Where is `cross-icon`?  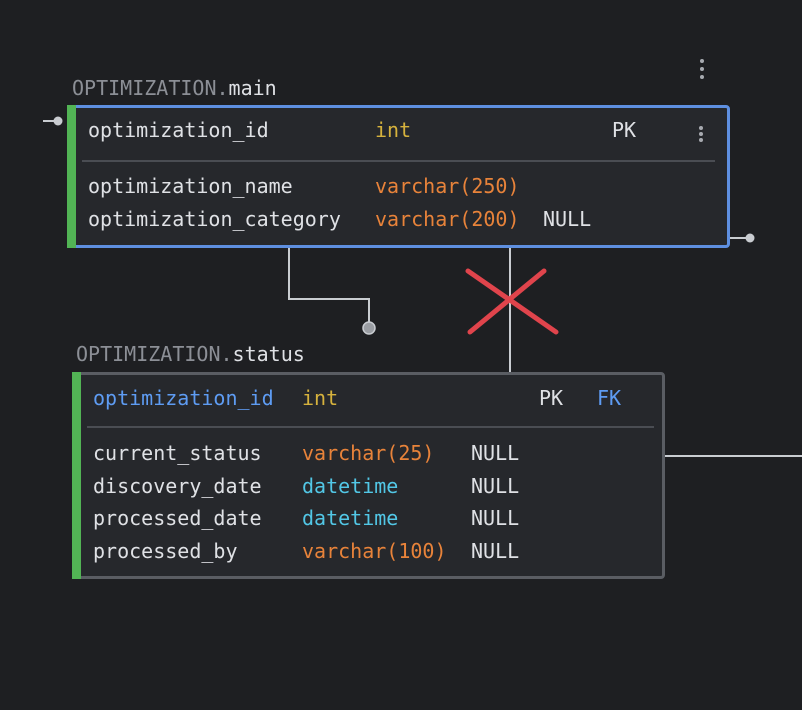 cross-icon is located at coordinates (512, 301).